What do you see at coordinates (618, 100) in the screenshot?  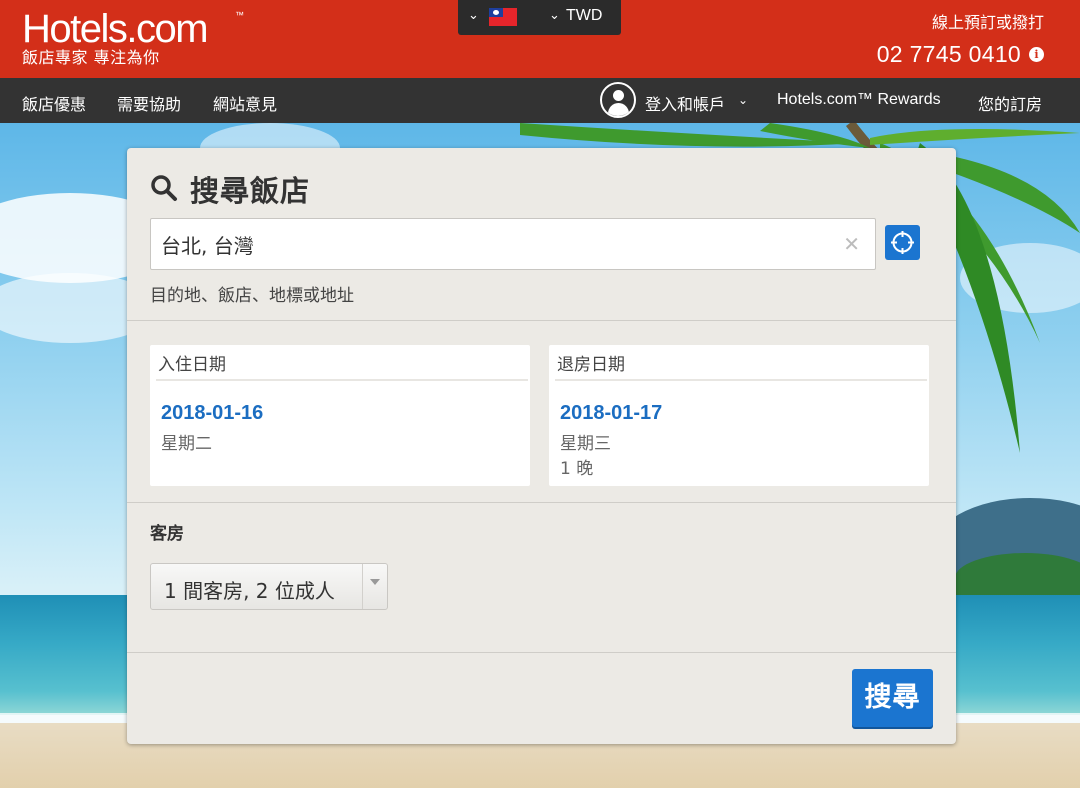 I see `account-avatar-icon` at bounding box center [618, 100].